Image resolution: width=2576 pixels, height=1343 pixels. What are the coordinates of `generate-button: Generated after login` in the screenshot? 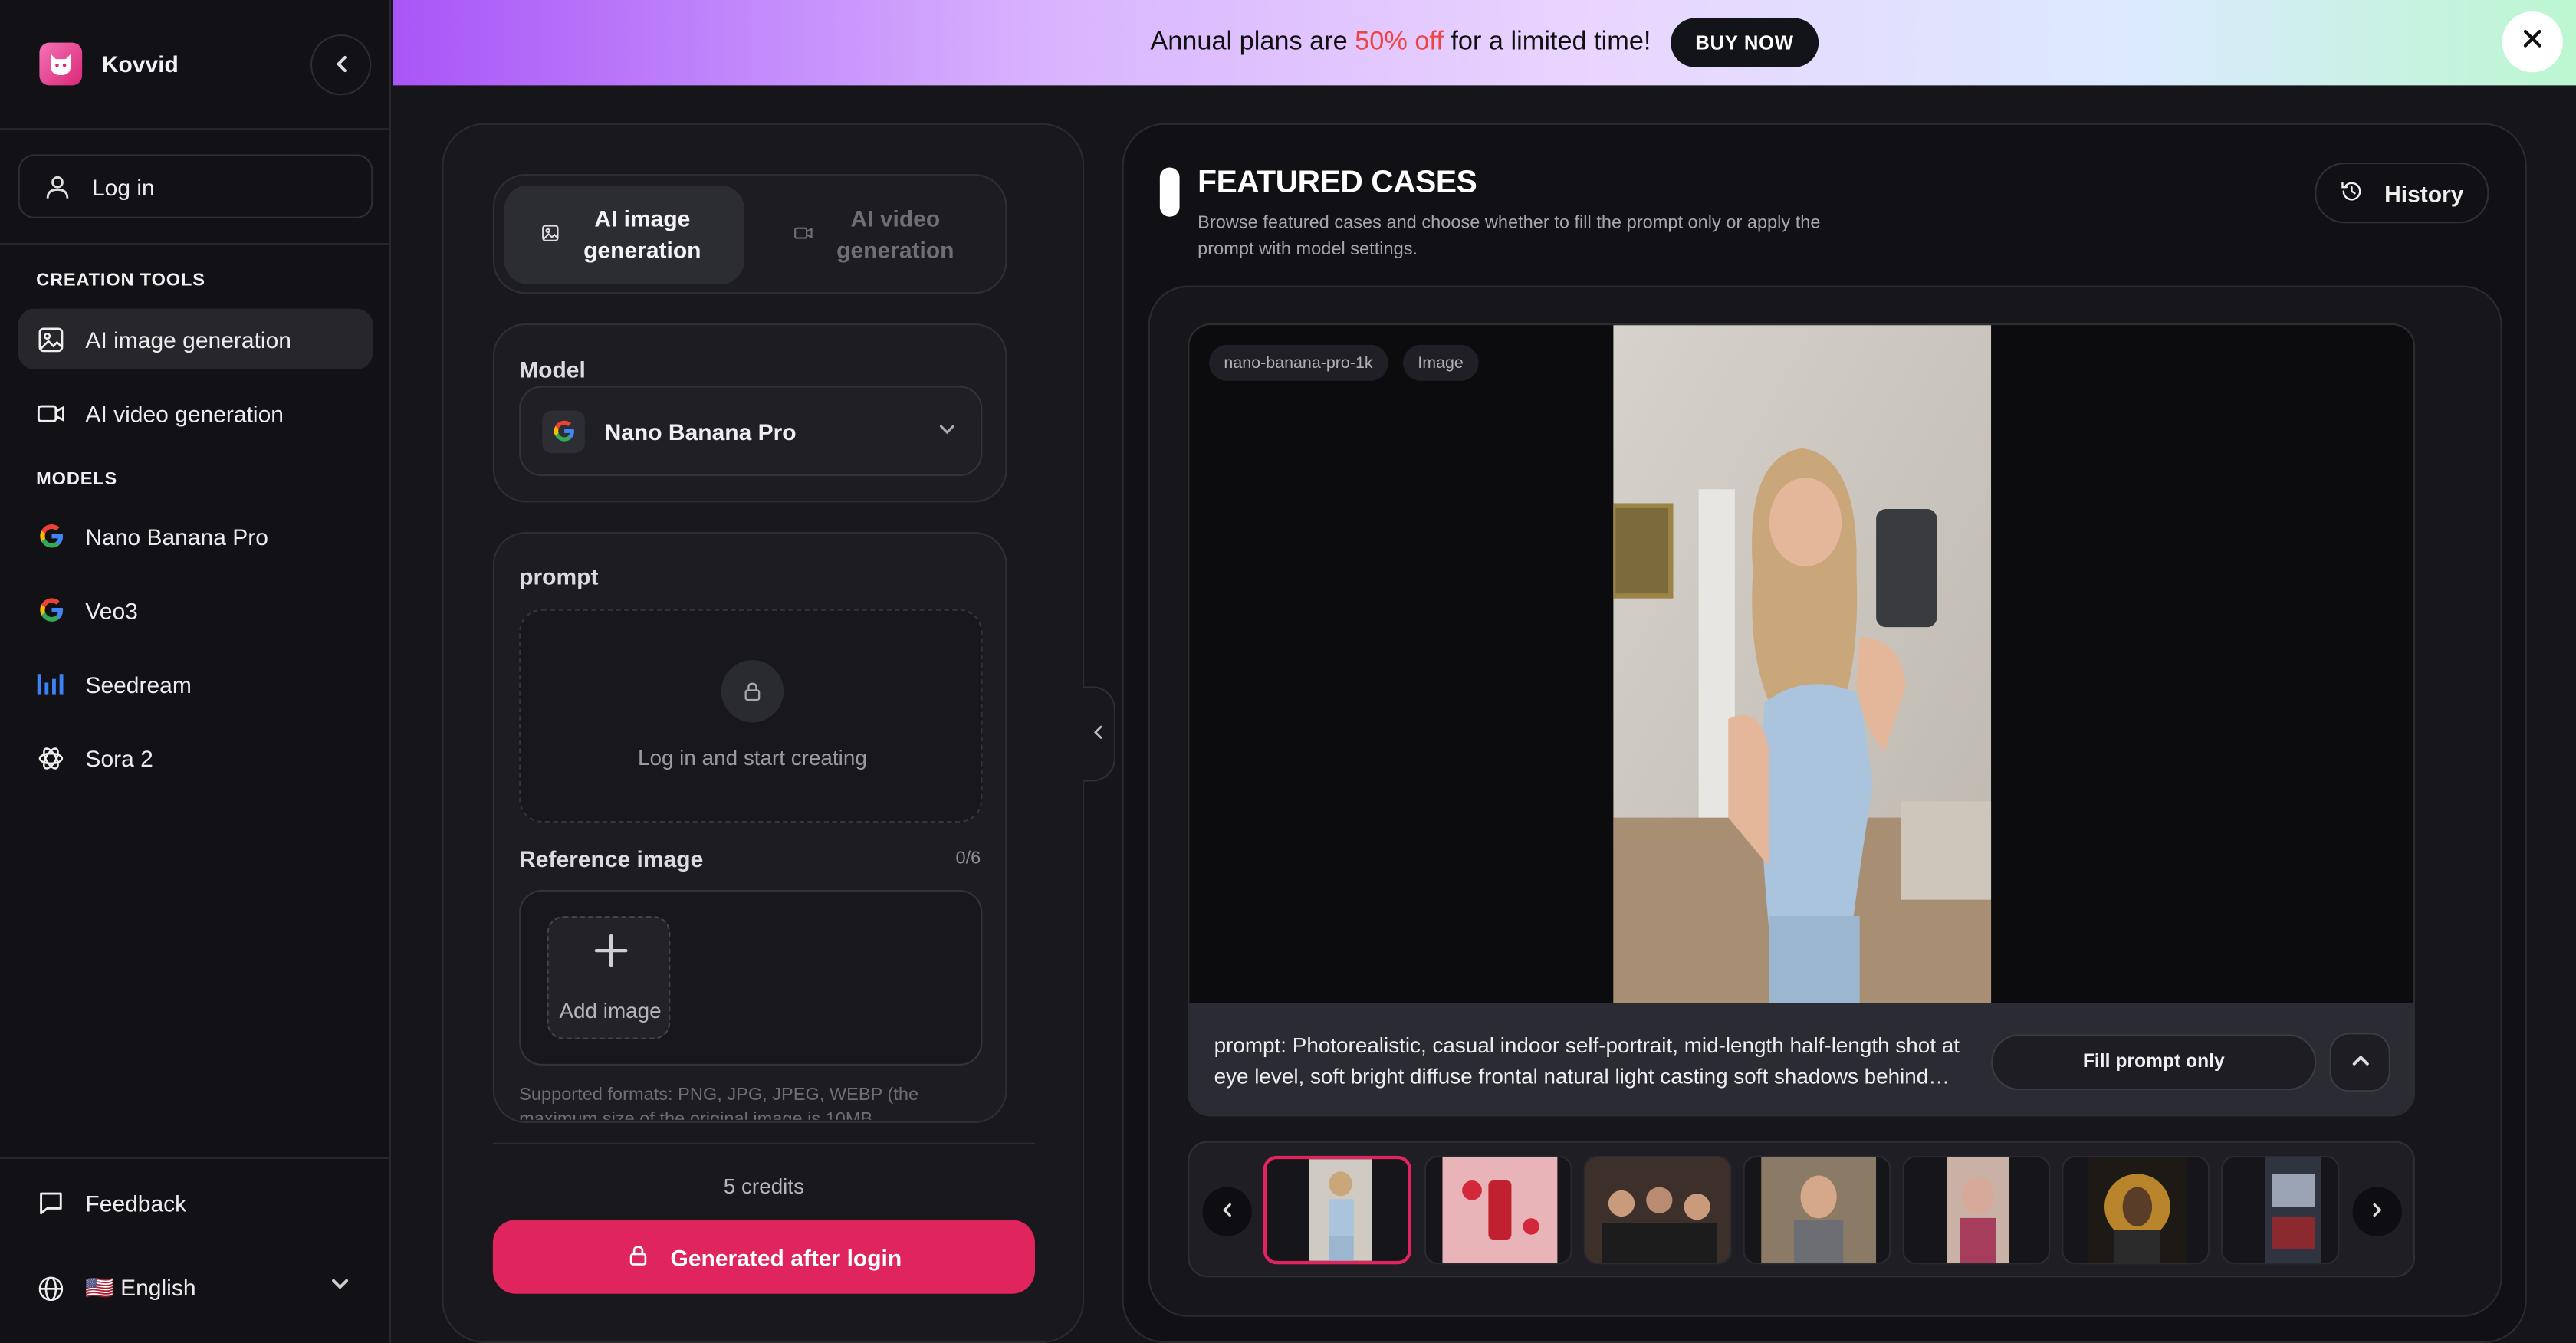 It's located at (764, 1257).